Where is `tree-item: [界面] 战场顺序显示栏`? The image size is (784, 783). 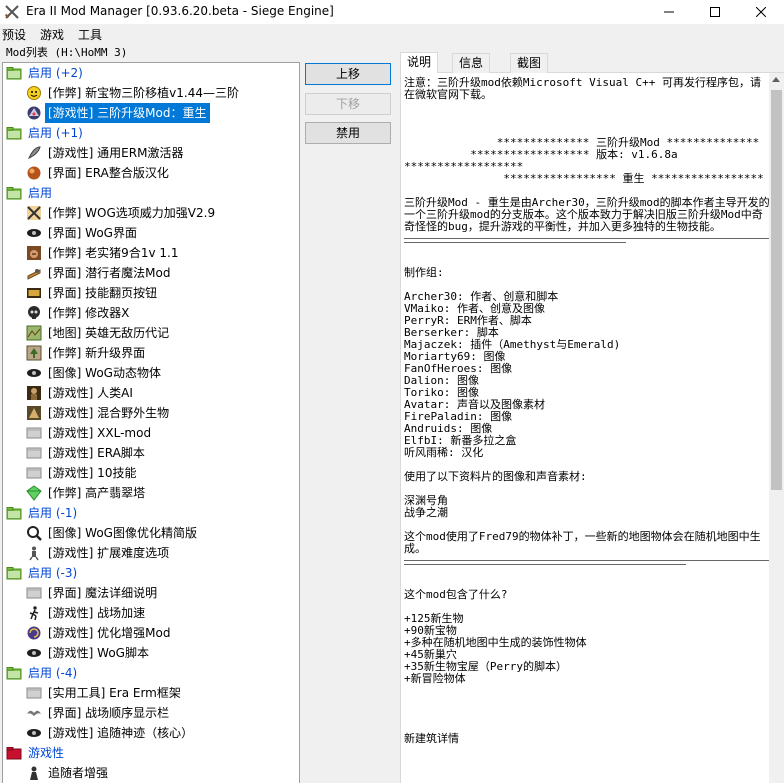 tree-item: [界面] 战场顺序显示栏 is located at coordinates (151, 713).